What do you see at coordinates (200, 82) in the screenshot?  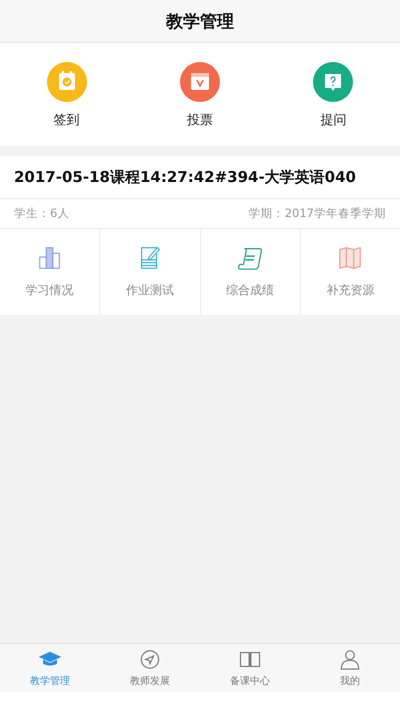 I see `calendar-icon` at bounding box center [200, 82].